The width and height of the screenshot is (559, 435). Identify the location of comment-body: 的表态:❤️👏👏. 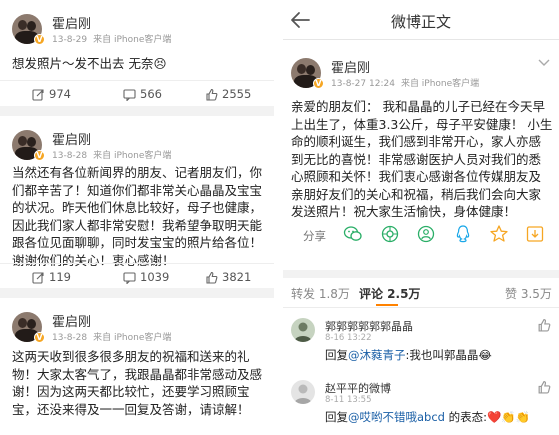
(487, 417).